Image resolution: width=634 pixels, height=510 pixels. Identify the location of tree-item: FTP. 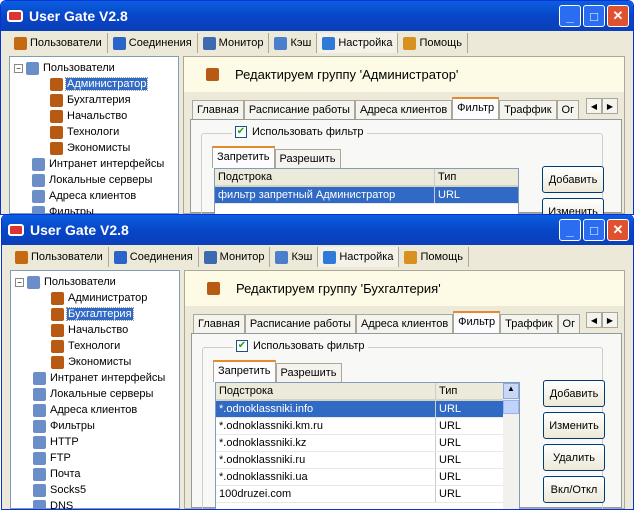
(95, 458).